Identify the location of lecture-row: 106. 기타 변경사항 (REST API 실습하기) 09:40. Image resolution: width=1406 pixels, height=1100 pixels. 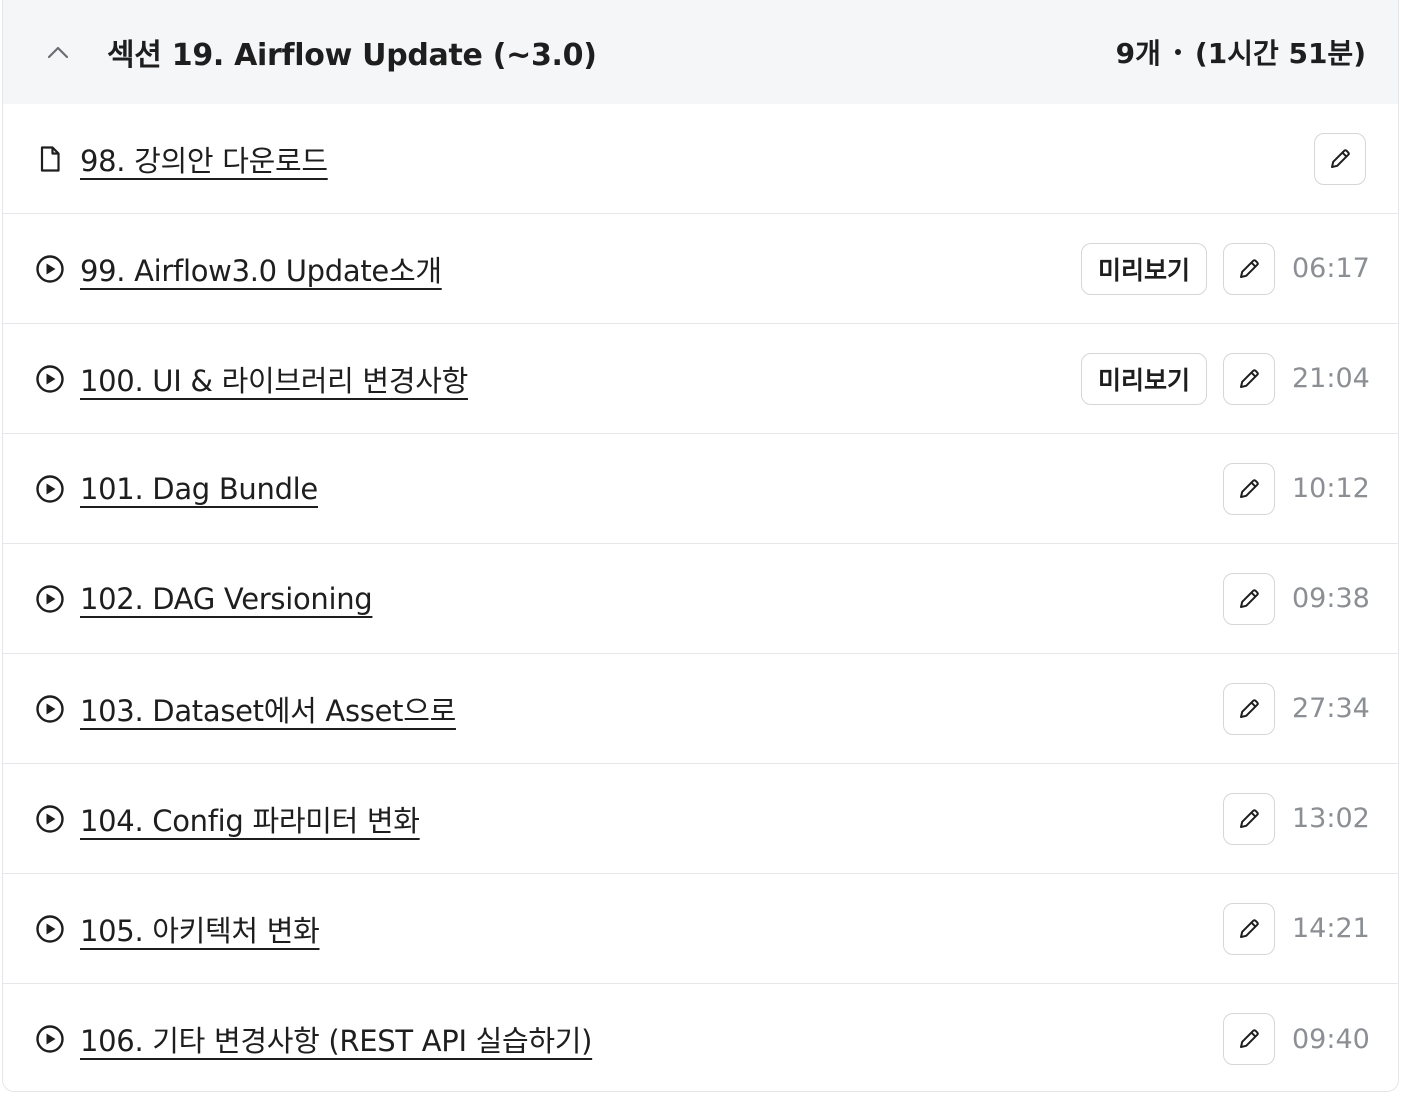
(700, 1037).